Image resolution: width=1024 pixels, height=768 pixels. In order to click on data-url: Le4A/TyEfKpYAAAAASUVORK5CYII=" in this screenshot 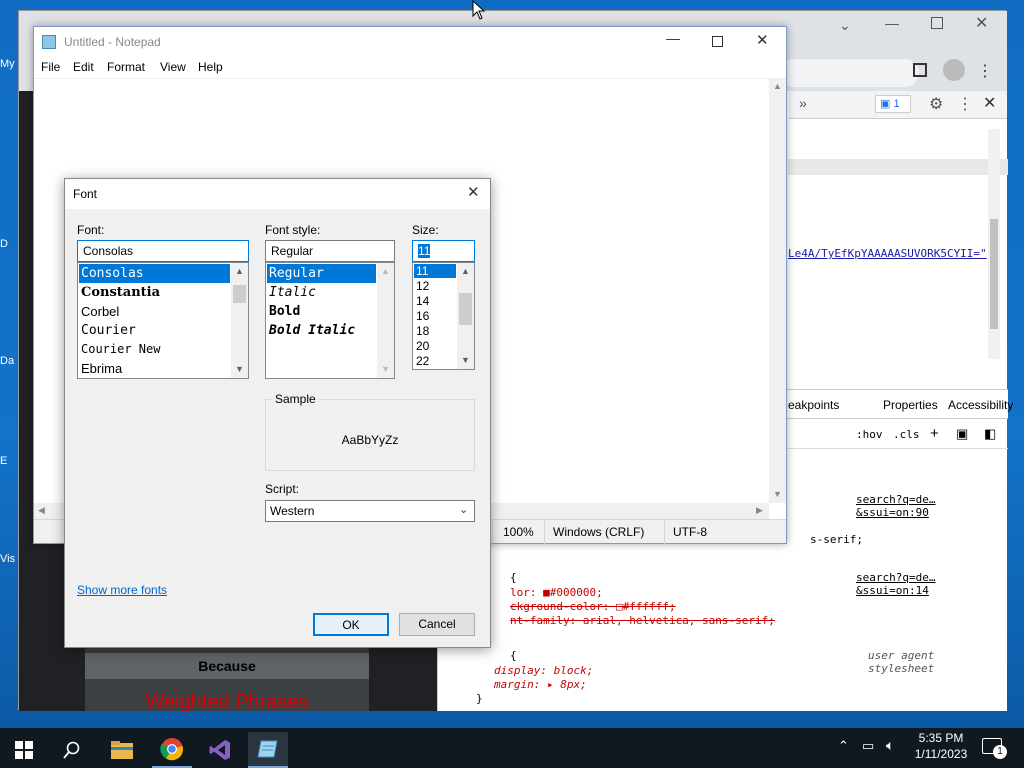, I will do `click(888, 253)`.